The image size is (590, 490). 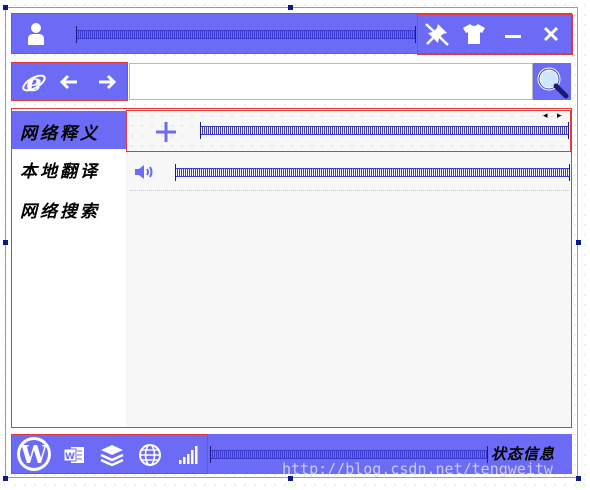 I want to click on resize-handle-left, so click(x=5, y=242).